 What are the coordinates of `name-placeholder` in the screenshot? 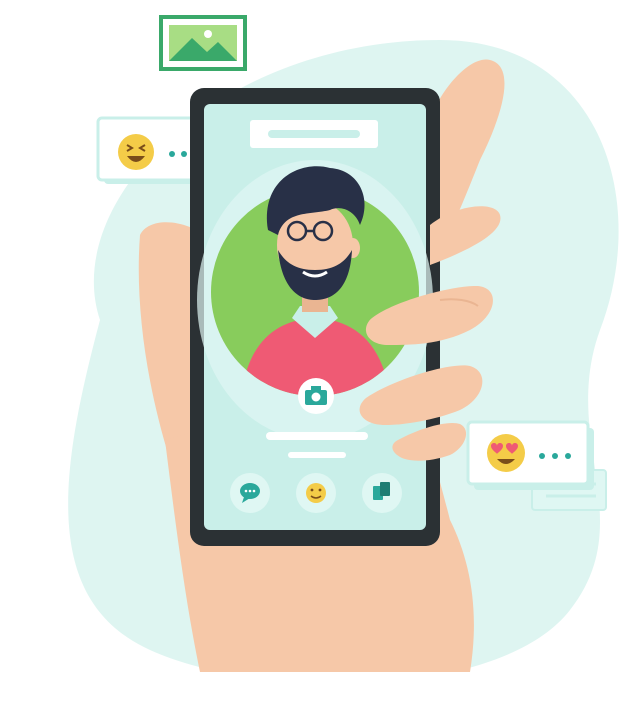 It's located at (317, 436).